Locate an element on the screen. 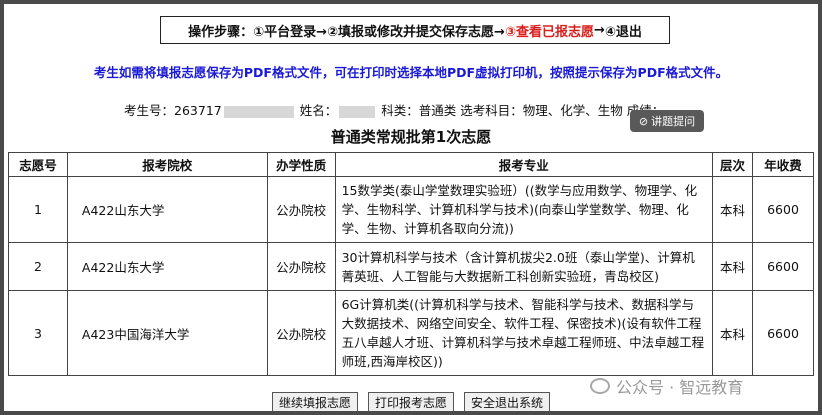 This screenshot has height=415, width=822. cell-choice-no: 3 is located at coordinates (38, 333).